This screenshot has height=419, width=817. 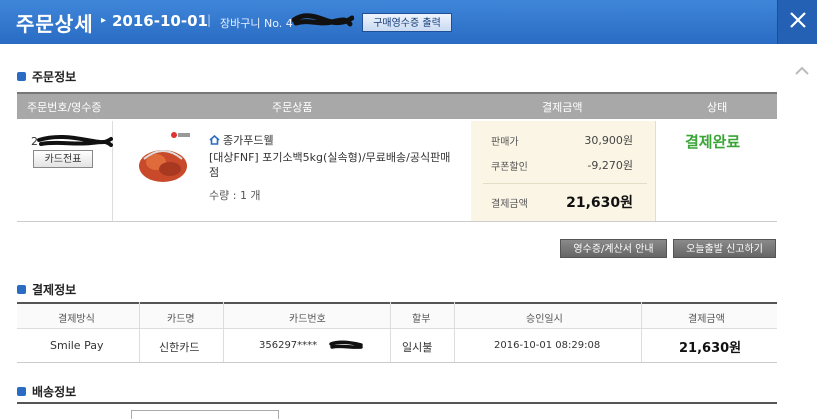 I want to click on quantity: 수량 : 1 개, so click(x=235, y=195).